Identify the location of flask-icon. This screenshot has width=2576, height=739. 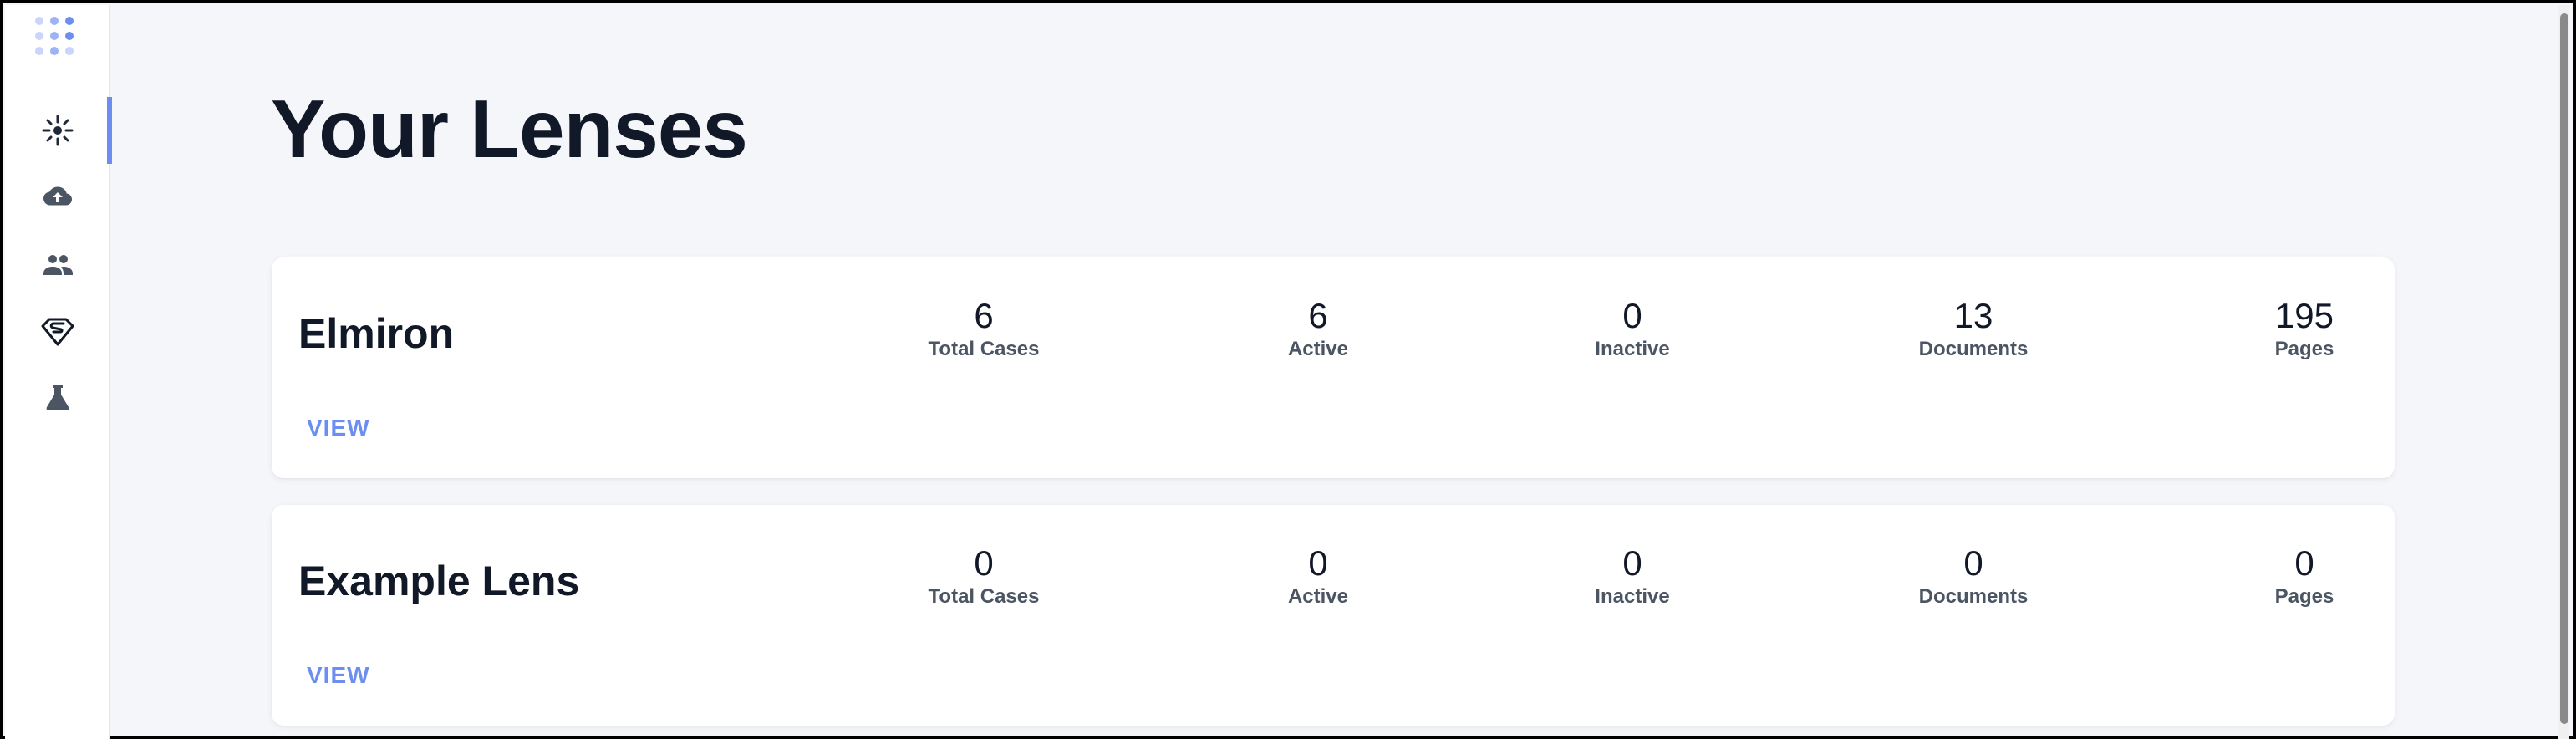
(57, 398).